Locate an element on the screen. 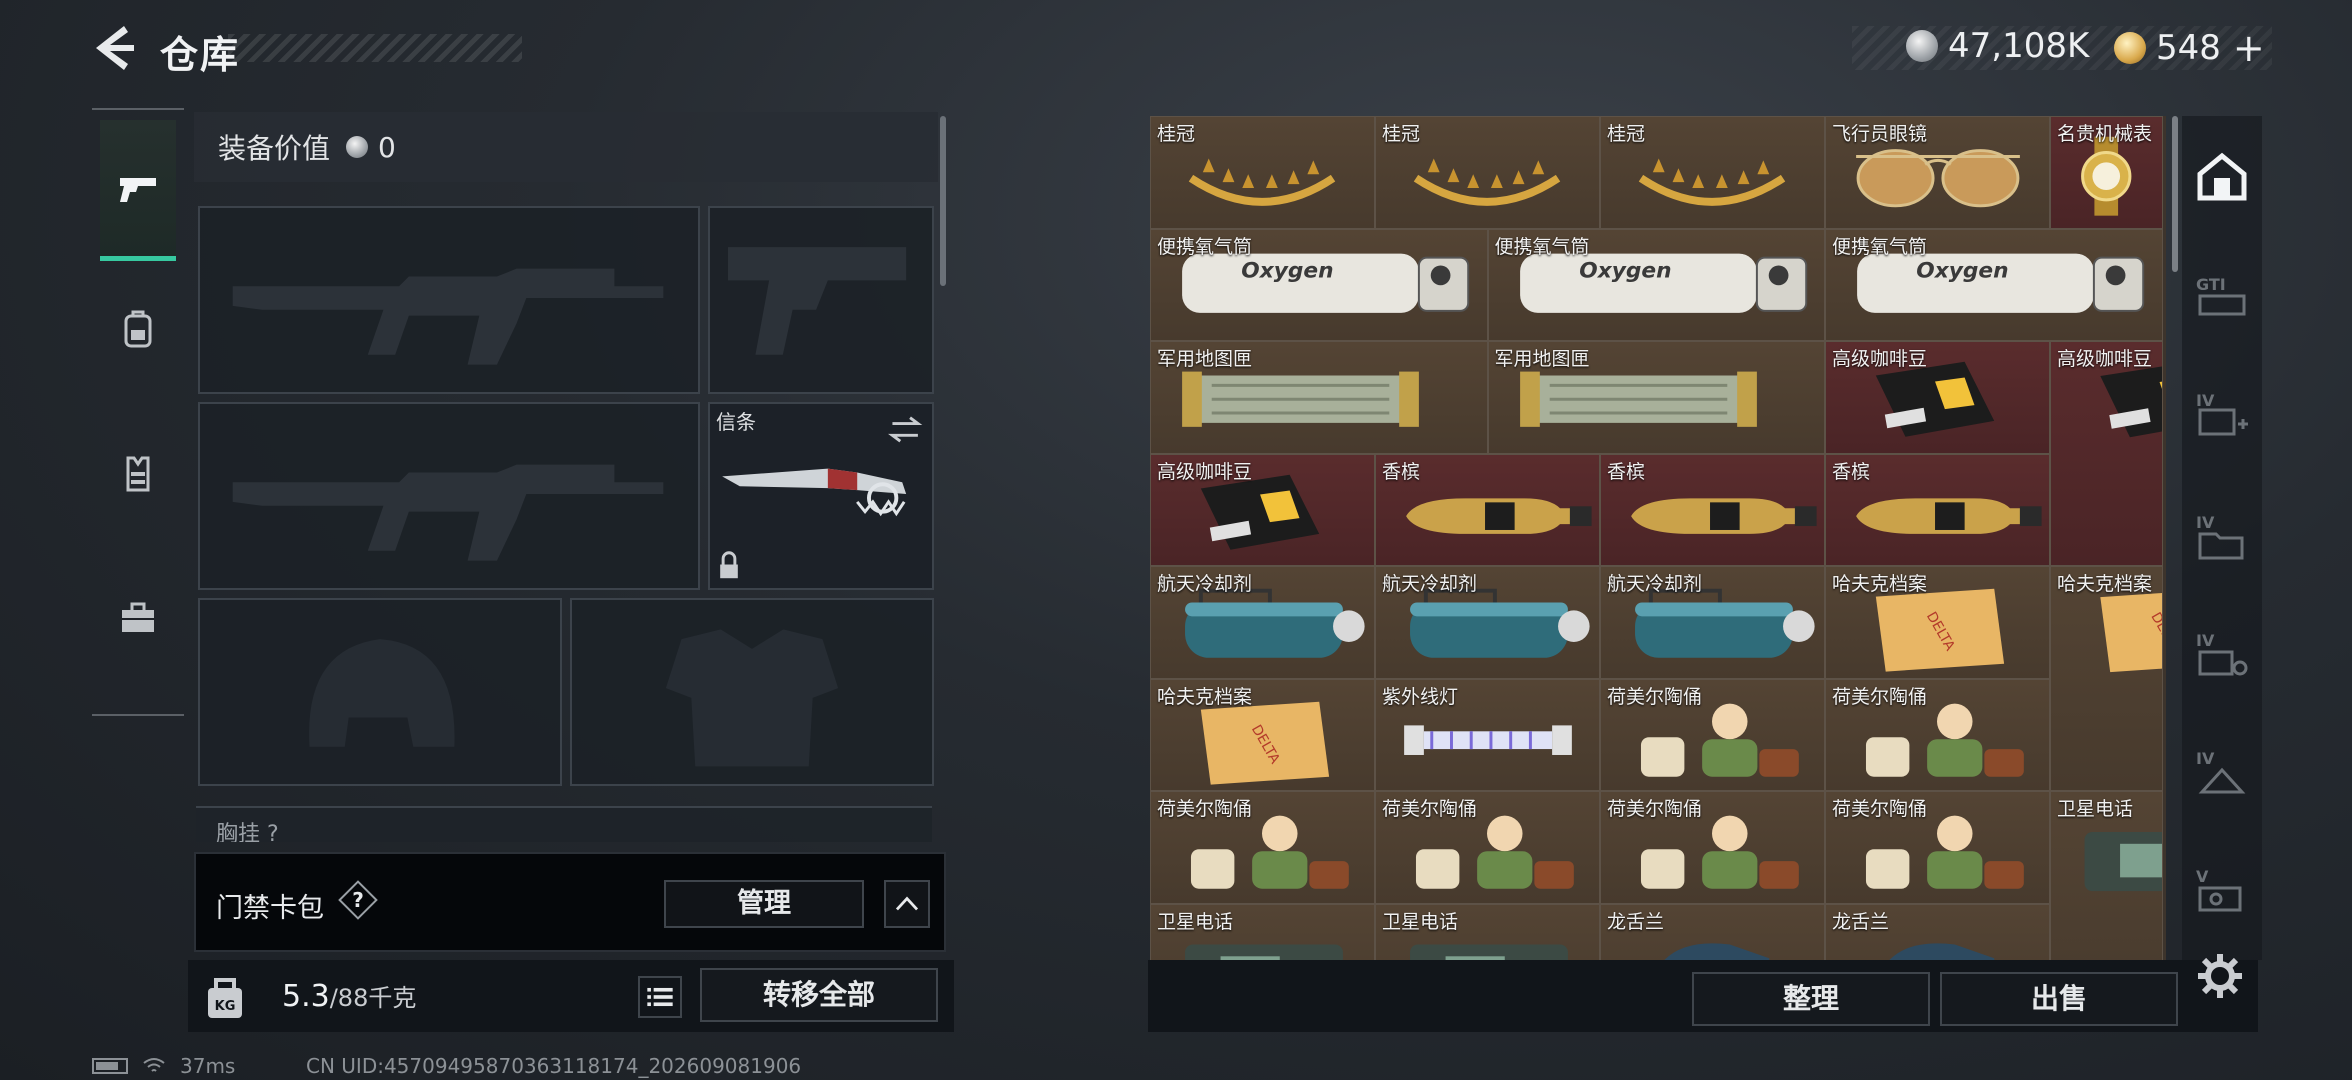 The image size is (2352, 1080). tier-iv-add-icon: IV is located at coordinates (2222, 413).